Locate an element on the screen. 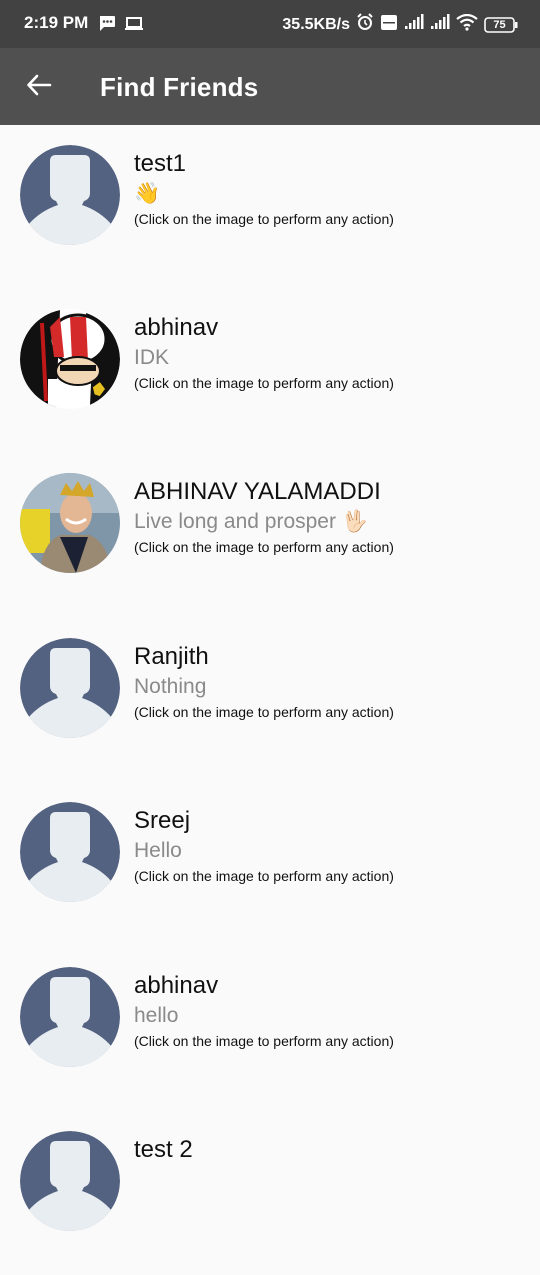  status-time: 2:19 PM is located at coordinates (56, 22).